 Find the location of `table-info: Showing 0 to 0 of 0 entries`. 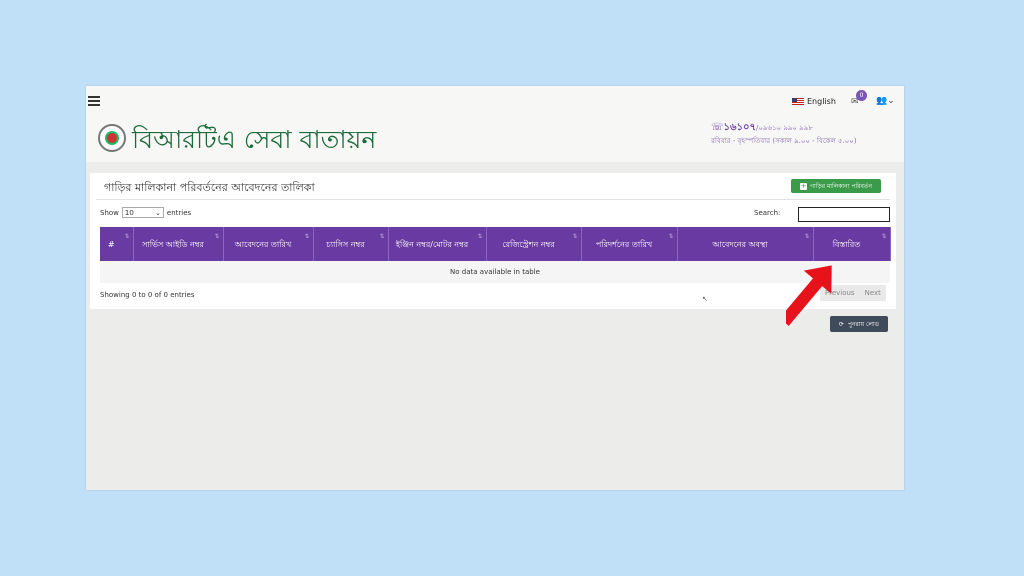

table-info: Showing 0 to 0 of 0 entries is located at coordinates (147, 295).